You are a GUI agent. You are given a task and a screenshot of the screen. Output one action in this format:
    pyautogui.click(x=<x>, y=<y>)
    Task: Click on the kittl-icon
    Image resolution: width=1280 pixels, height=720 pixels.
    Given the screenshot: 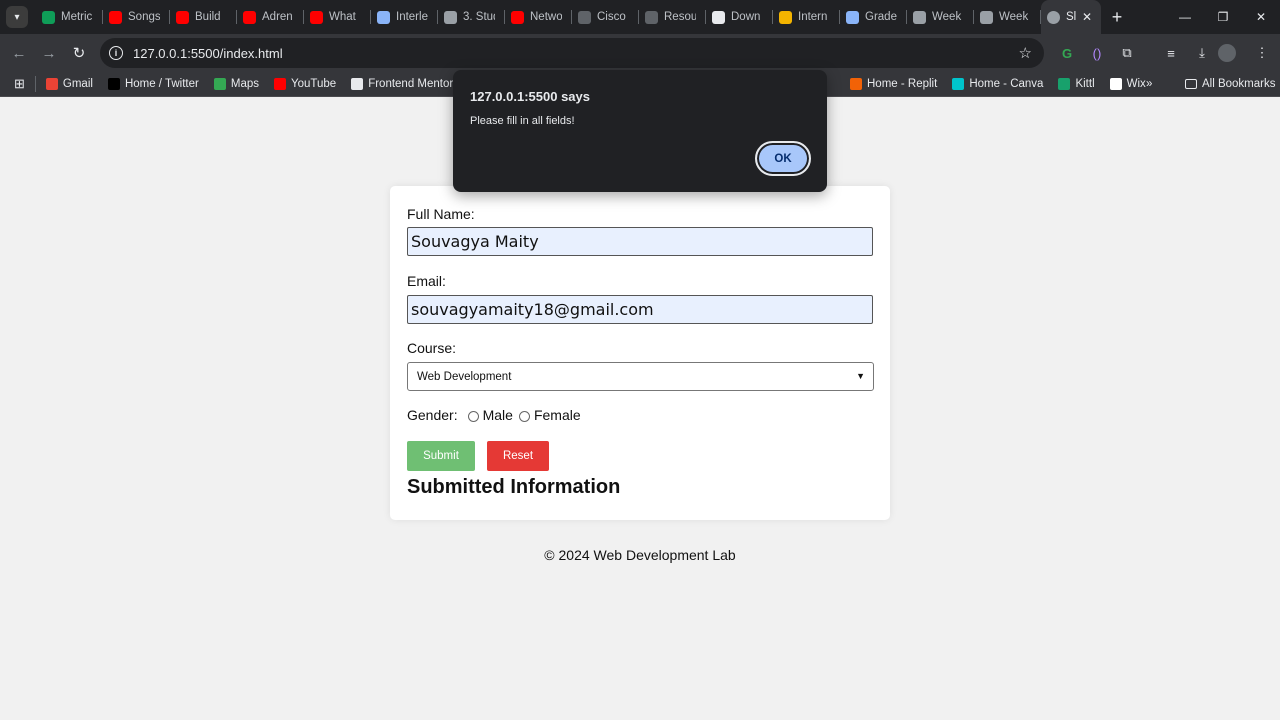 What is the action you would take?
    pyautogui.click(x=1064, y=84)
    